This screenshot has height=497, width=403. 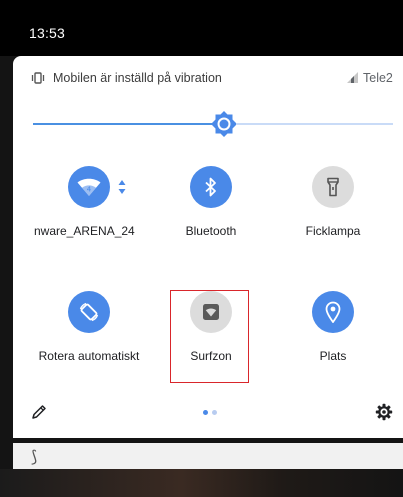 What do you see at coordinates (39, 412) in the screenshot?
I see `edit-pencil-icon` at bounding box center [39, 412].